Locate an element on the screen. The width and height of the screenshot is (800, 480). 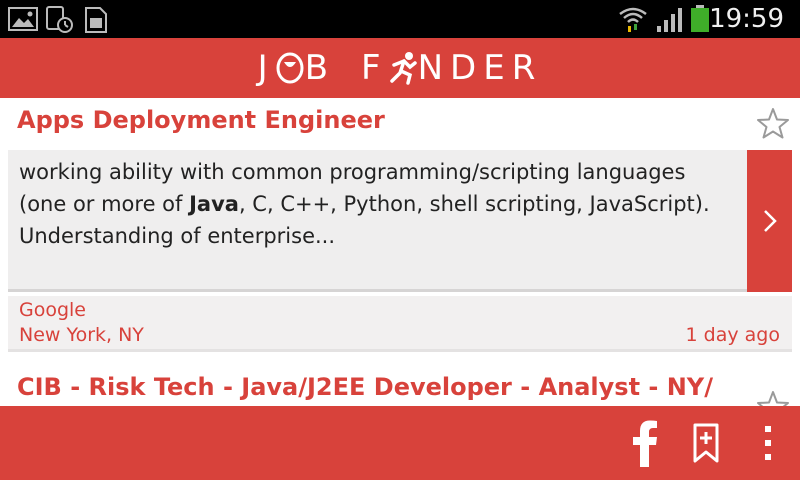
job-location: New York, NY is located at coordinates (81, 335).